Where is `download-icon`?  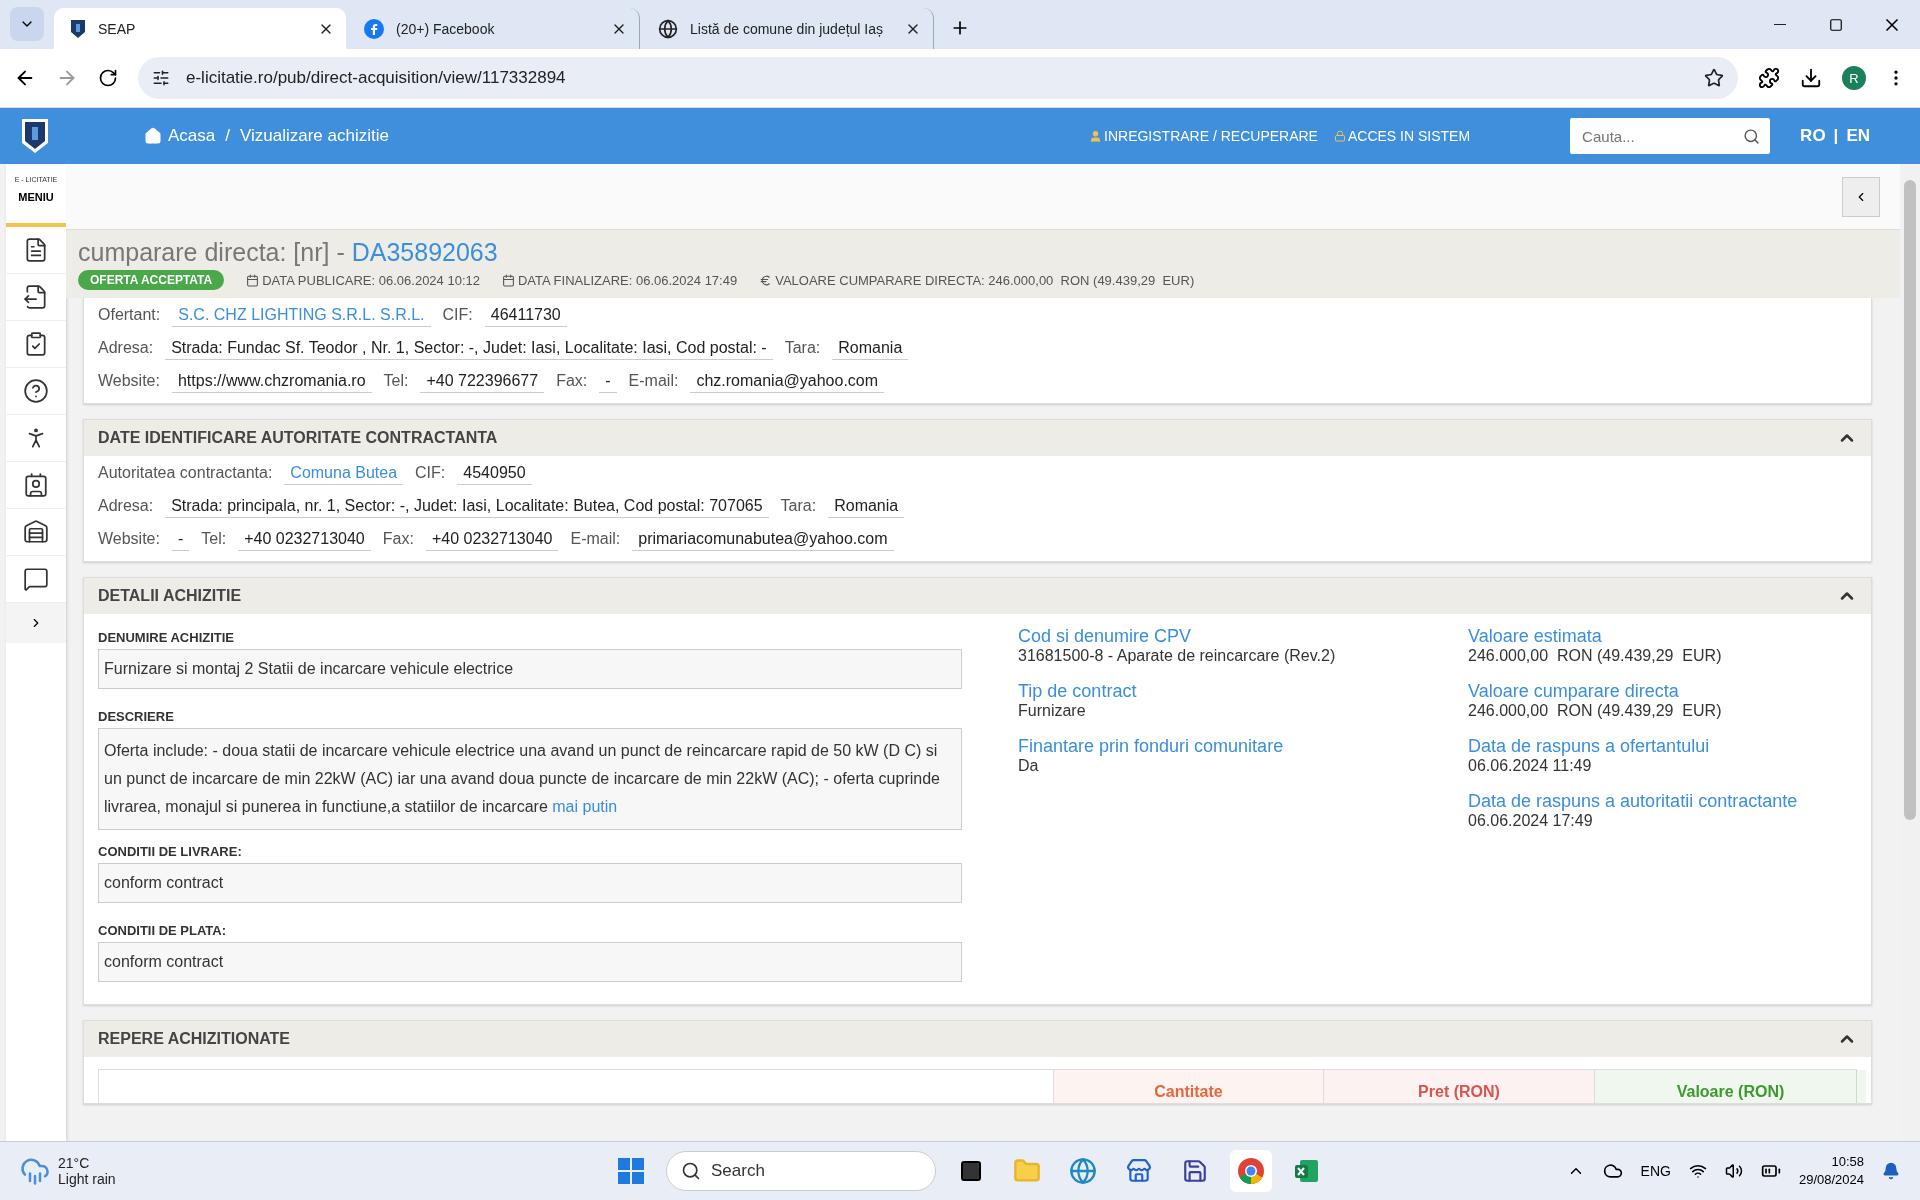 download-icon is located at coordinates (1811, 78).